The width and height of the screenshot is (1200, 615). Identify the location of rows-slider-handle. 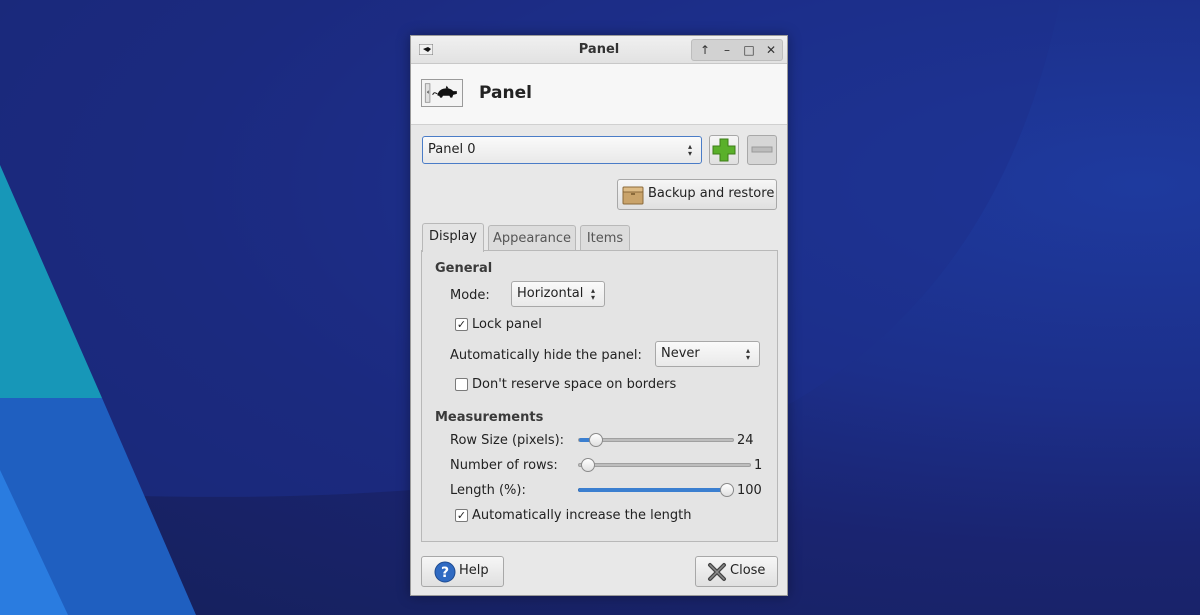
(588, 465).